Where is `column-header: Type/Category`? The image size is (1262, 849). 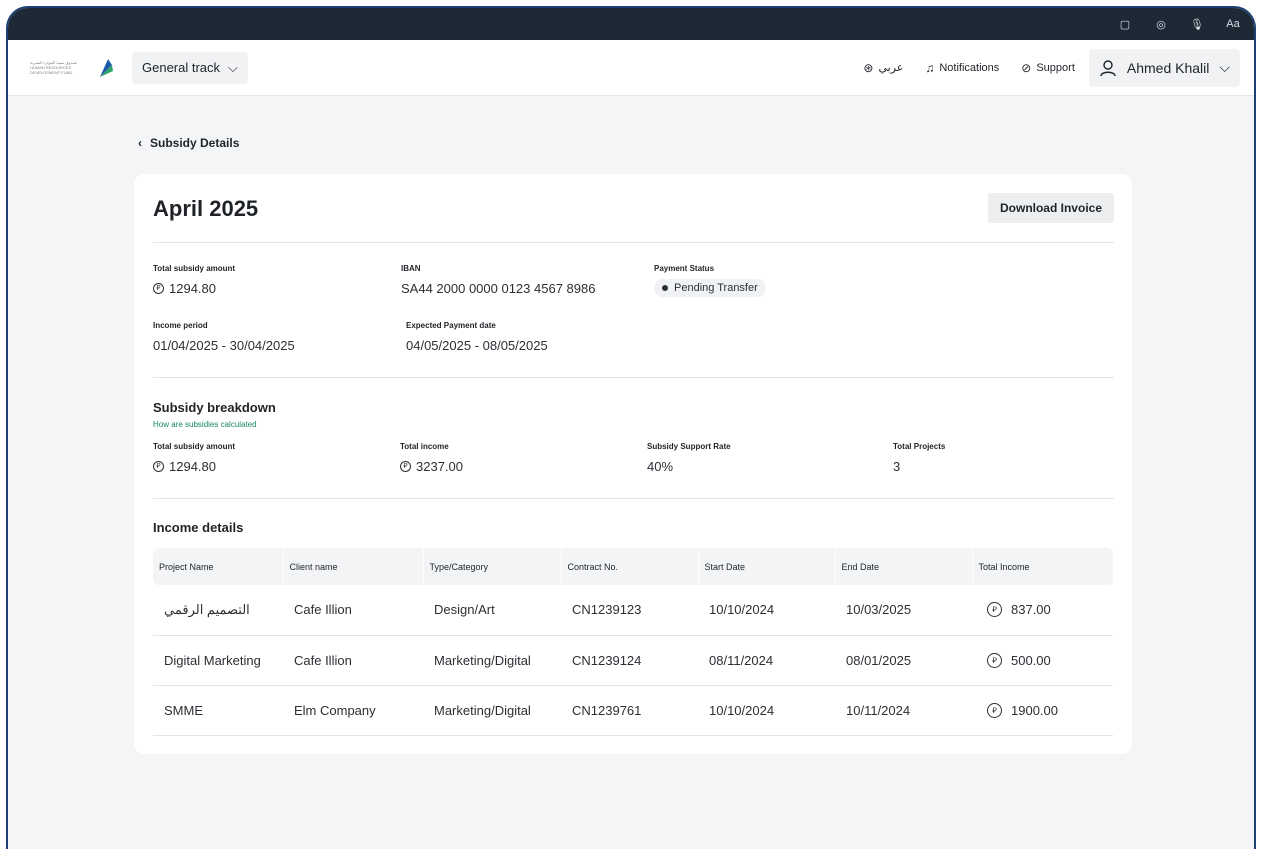 column-header: Type/Category is located at coordinates (492, 566).